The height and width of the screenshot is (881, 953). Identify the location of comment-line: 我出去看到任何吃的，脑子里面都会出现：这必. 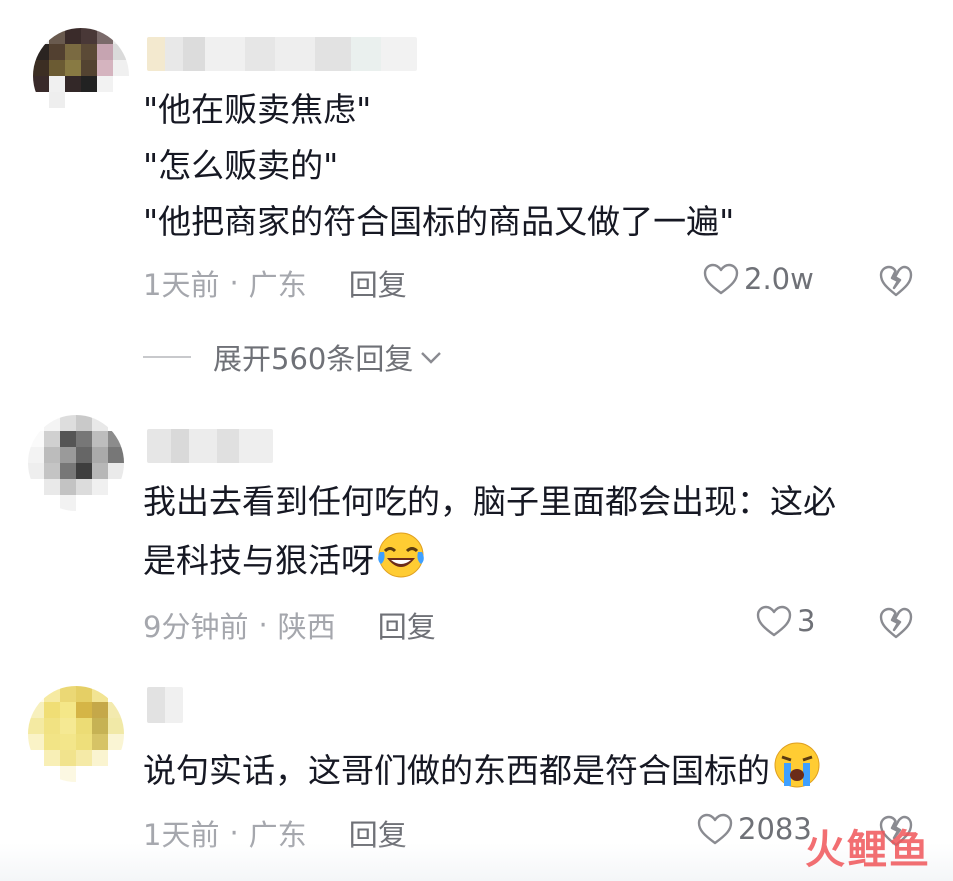
(489, 501).